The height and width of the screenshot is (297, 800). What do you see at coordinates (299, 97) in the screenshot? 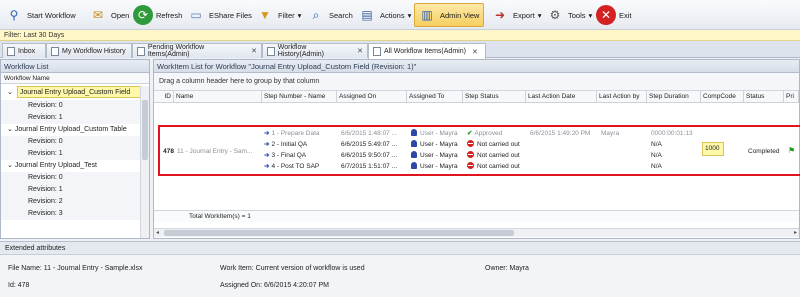
I see `column-header-step: Step Number - Name` at bounding box center [299, 97].